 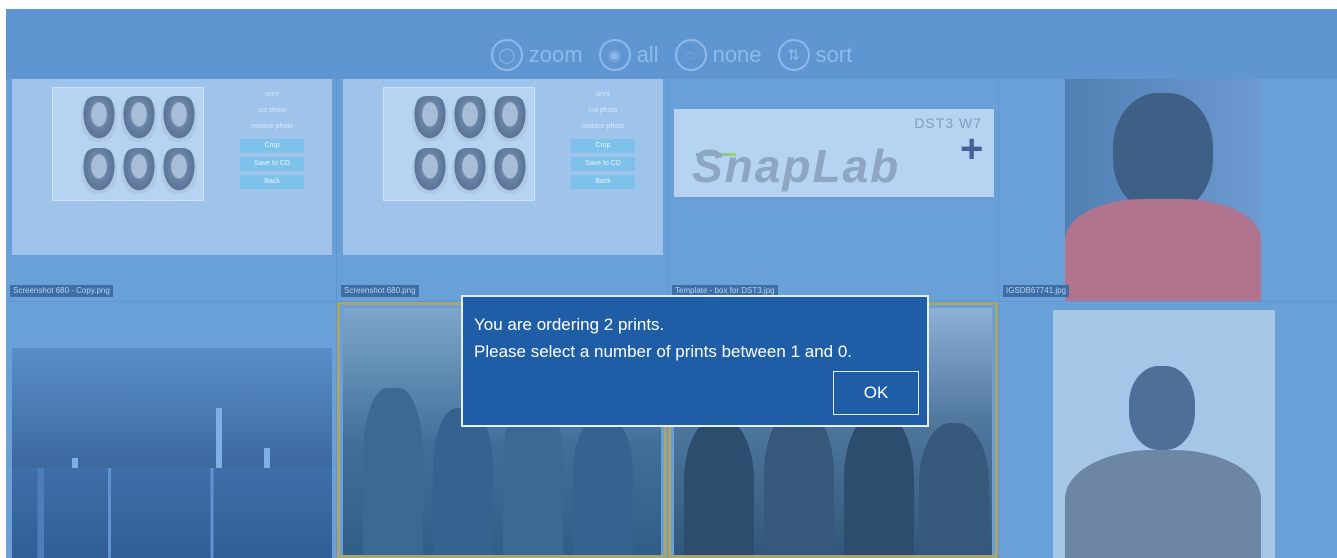 I want to click on logo-brand-text: SnapLab, so click(x=796, y=166).